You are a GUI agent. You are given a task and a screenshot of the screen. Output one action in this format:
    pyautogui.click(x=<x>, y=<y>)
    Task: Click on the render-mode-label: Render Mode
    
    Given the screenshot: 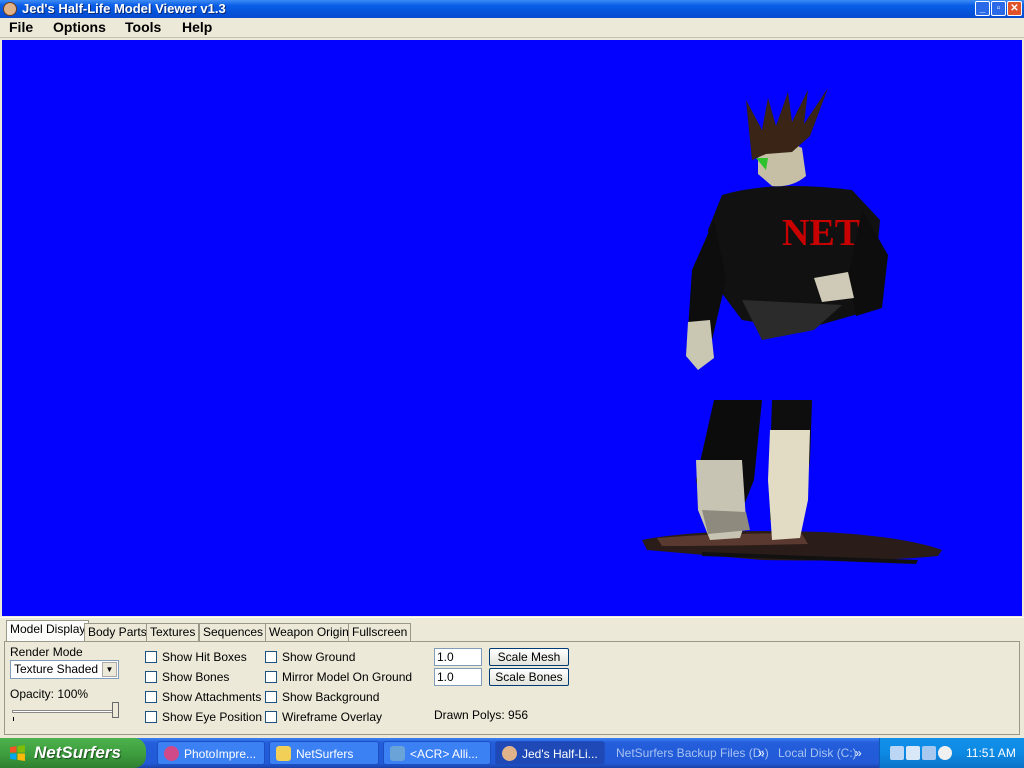 What is the action you would take?
    pyautogui.click(x=46, y=652)
    